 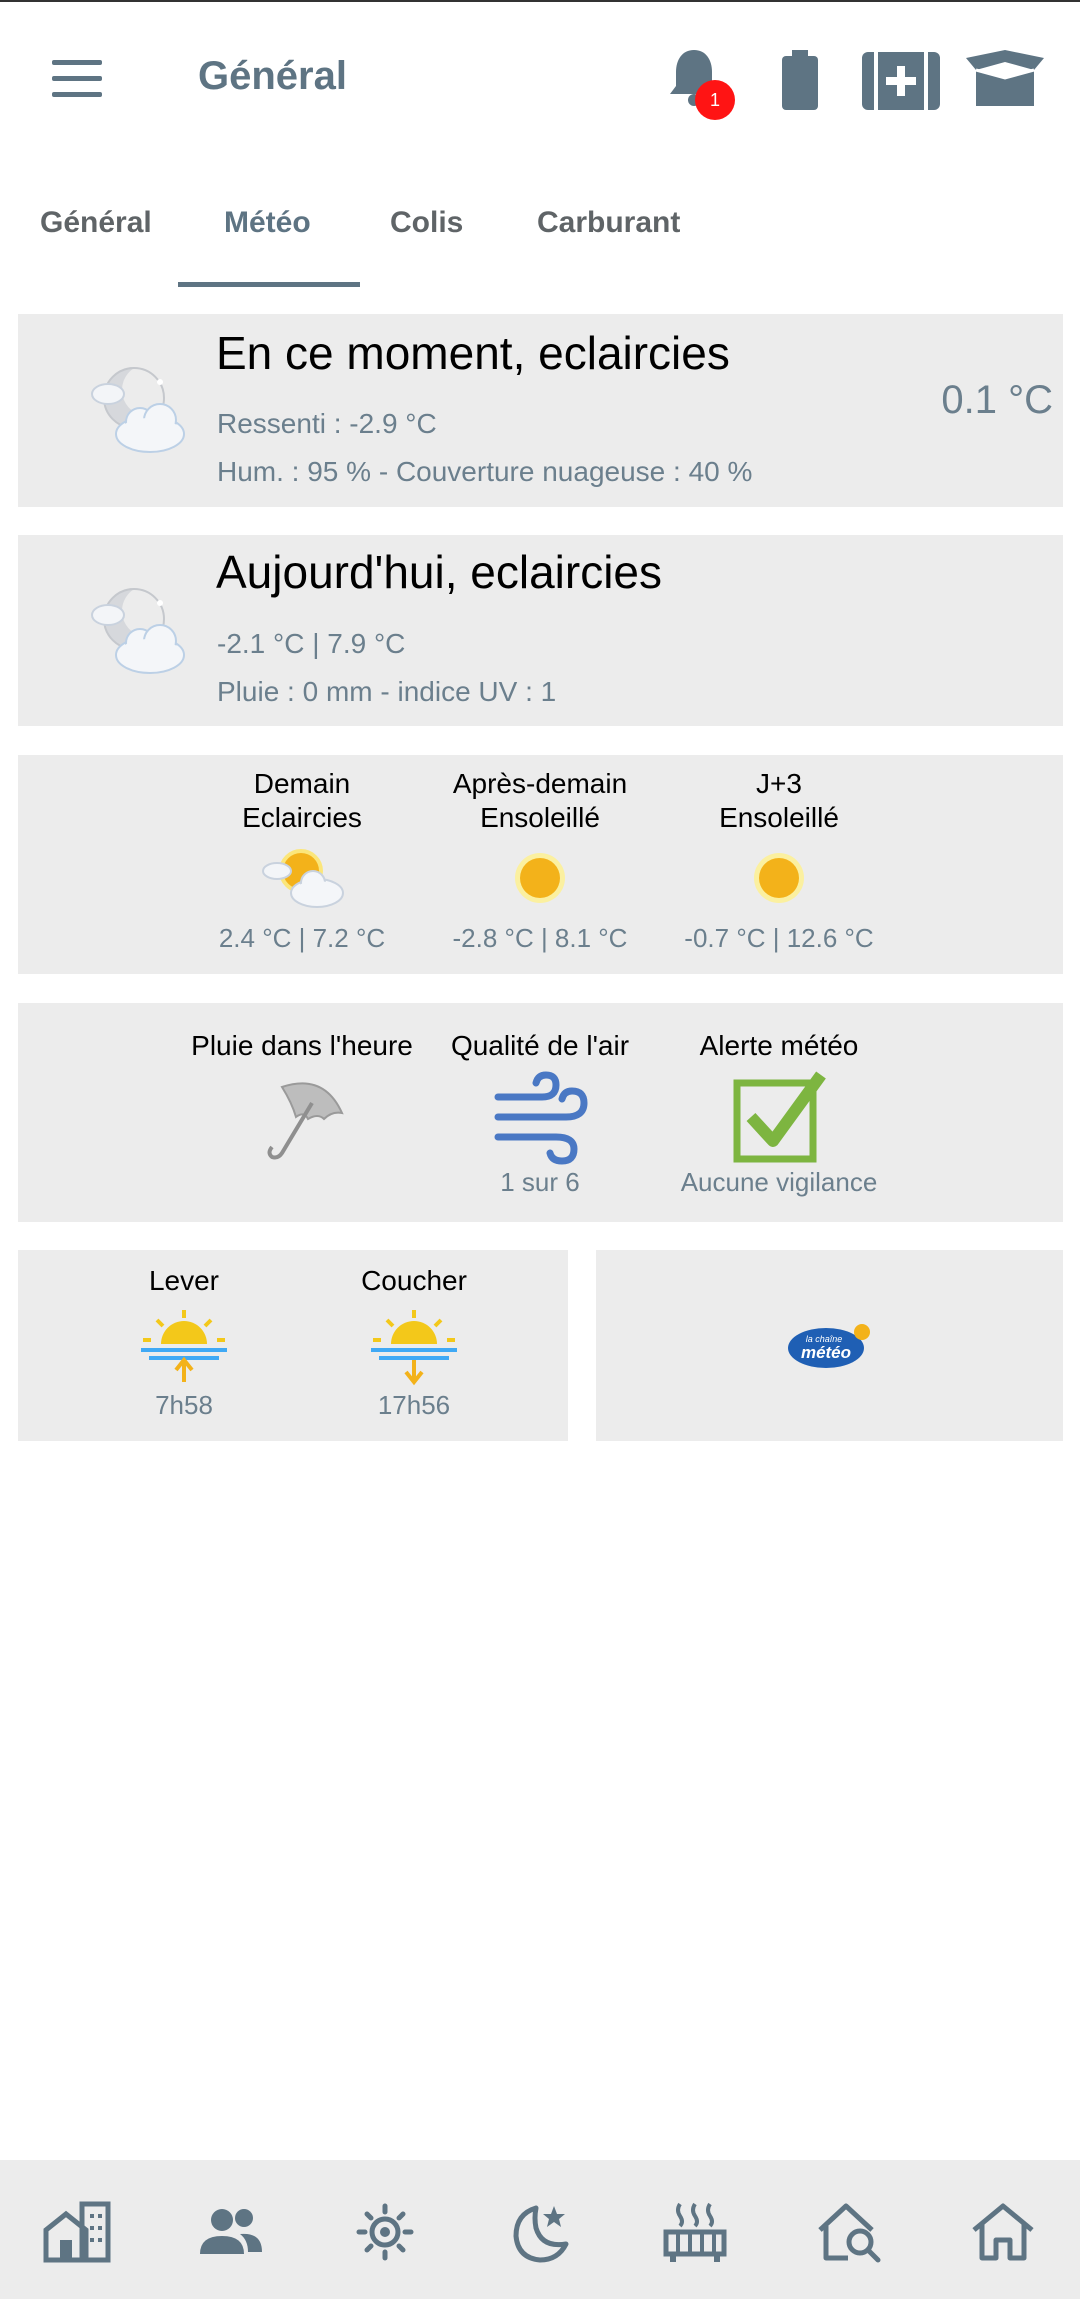 I want to click on forecast-day: J+3 Ensoleillé -0.7 °C | 12.6 °C, so click(x=779, y=860).